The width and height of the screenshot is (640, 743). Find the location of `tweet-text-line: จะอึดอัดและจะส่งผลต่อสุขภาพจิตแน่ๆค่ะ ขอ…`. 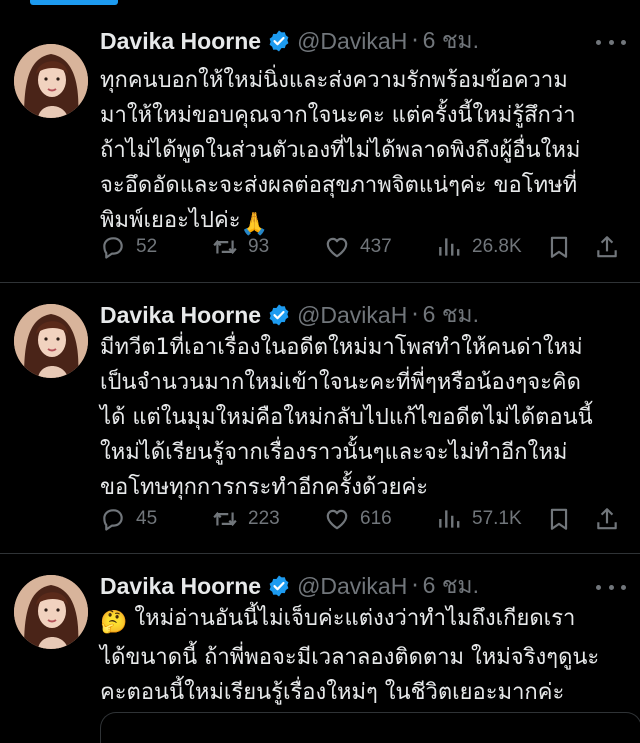

tweet-text-line: จะอึดอัดและจะส่งผลต่อสุขภาพจิตแน่ๆค่ะ ขอ… is located at coordinates (339, 185).